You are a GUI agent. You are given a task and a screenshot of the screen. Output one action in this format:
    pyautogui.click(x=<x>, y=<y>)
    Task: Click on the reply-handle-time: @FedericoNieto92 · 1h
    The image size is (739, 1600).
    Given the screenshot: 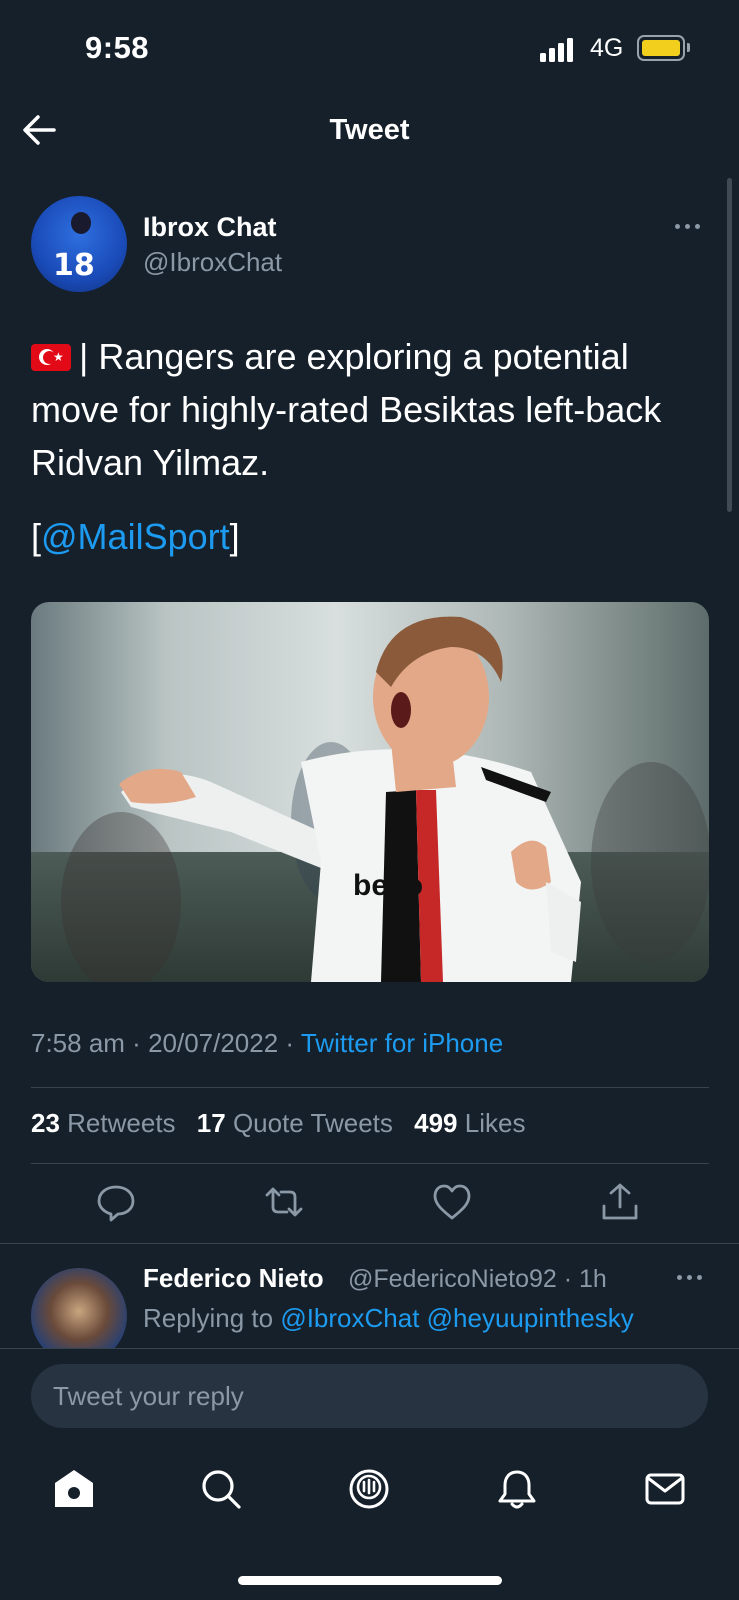 What is the action you would take?
    pyautogui.click(x=477, y=1279)
    